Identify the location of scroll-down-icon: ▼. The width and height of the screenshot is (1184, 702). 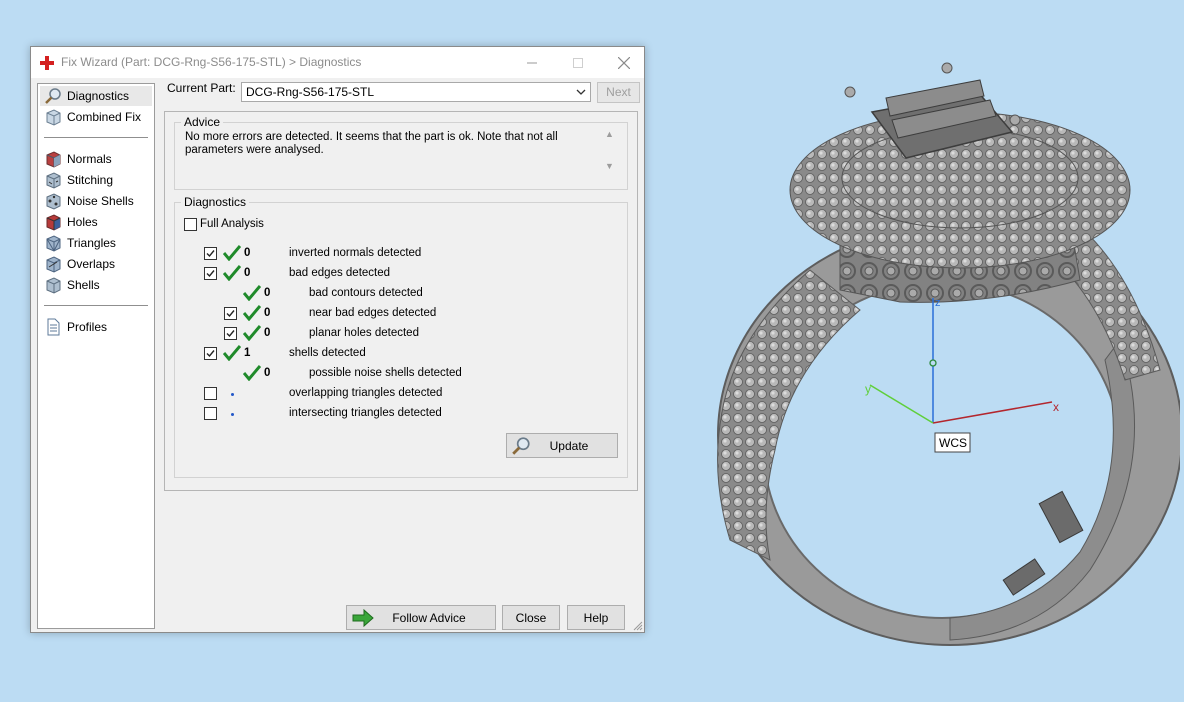
(609, 166).